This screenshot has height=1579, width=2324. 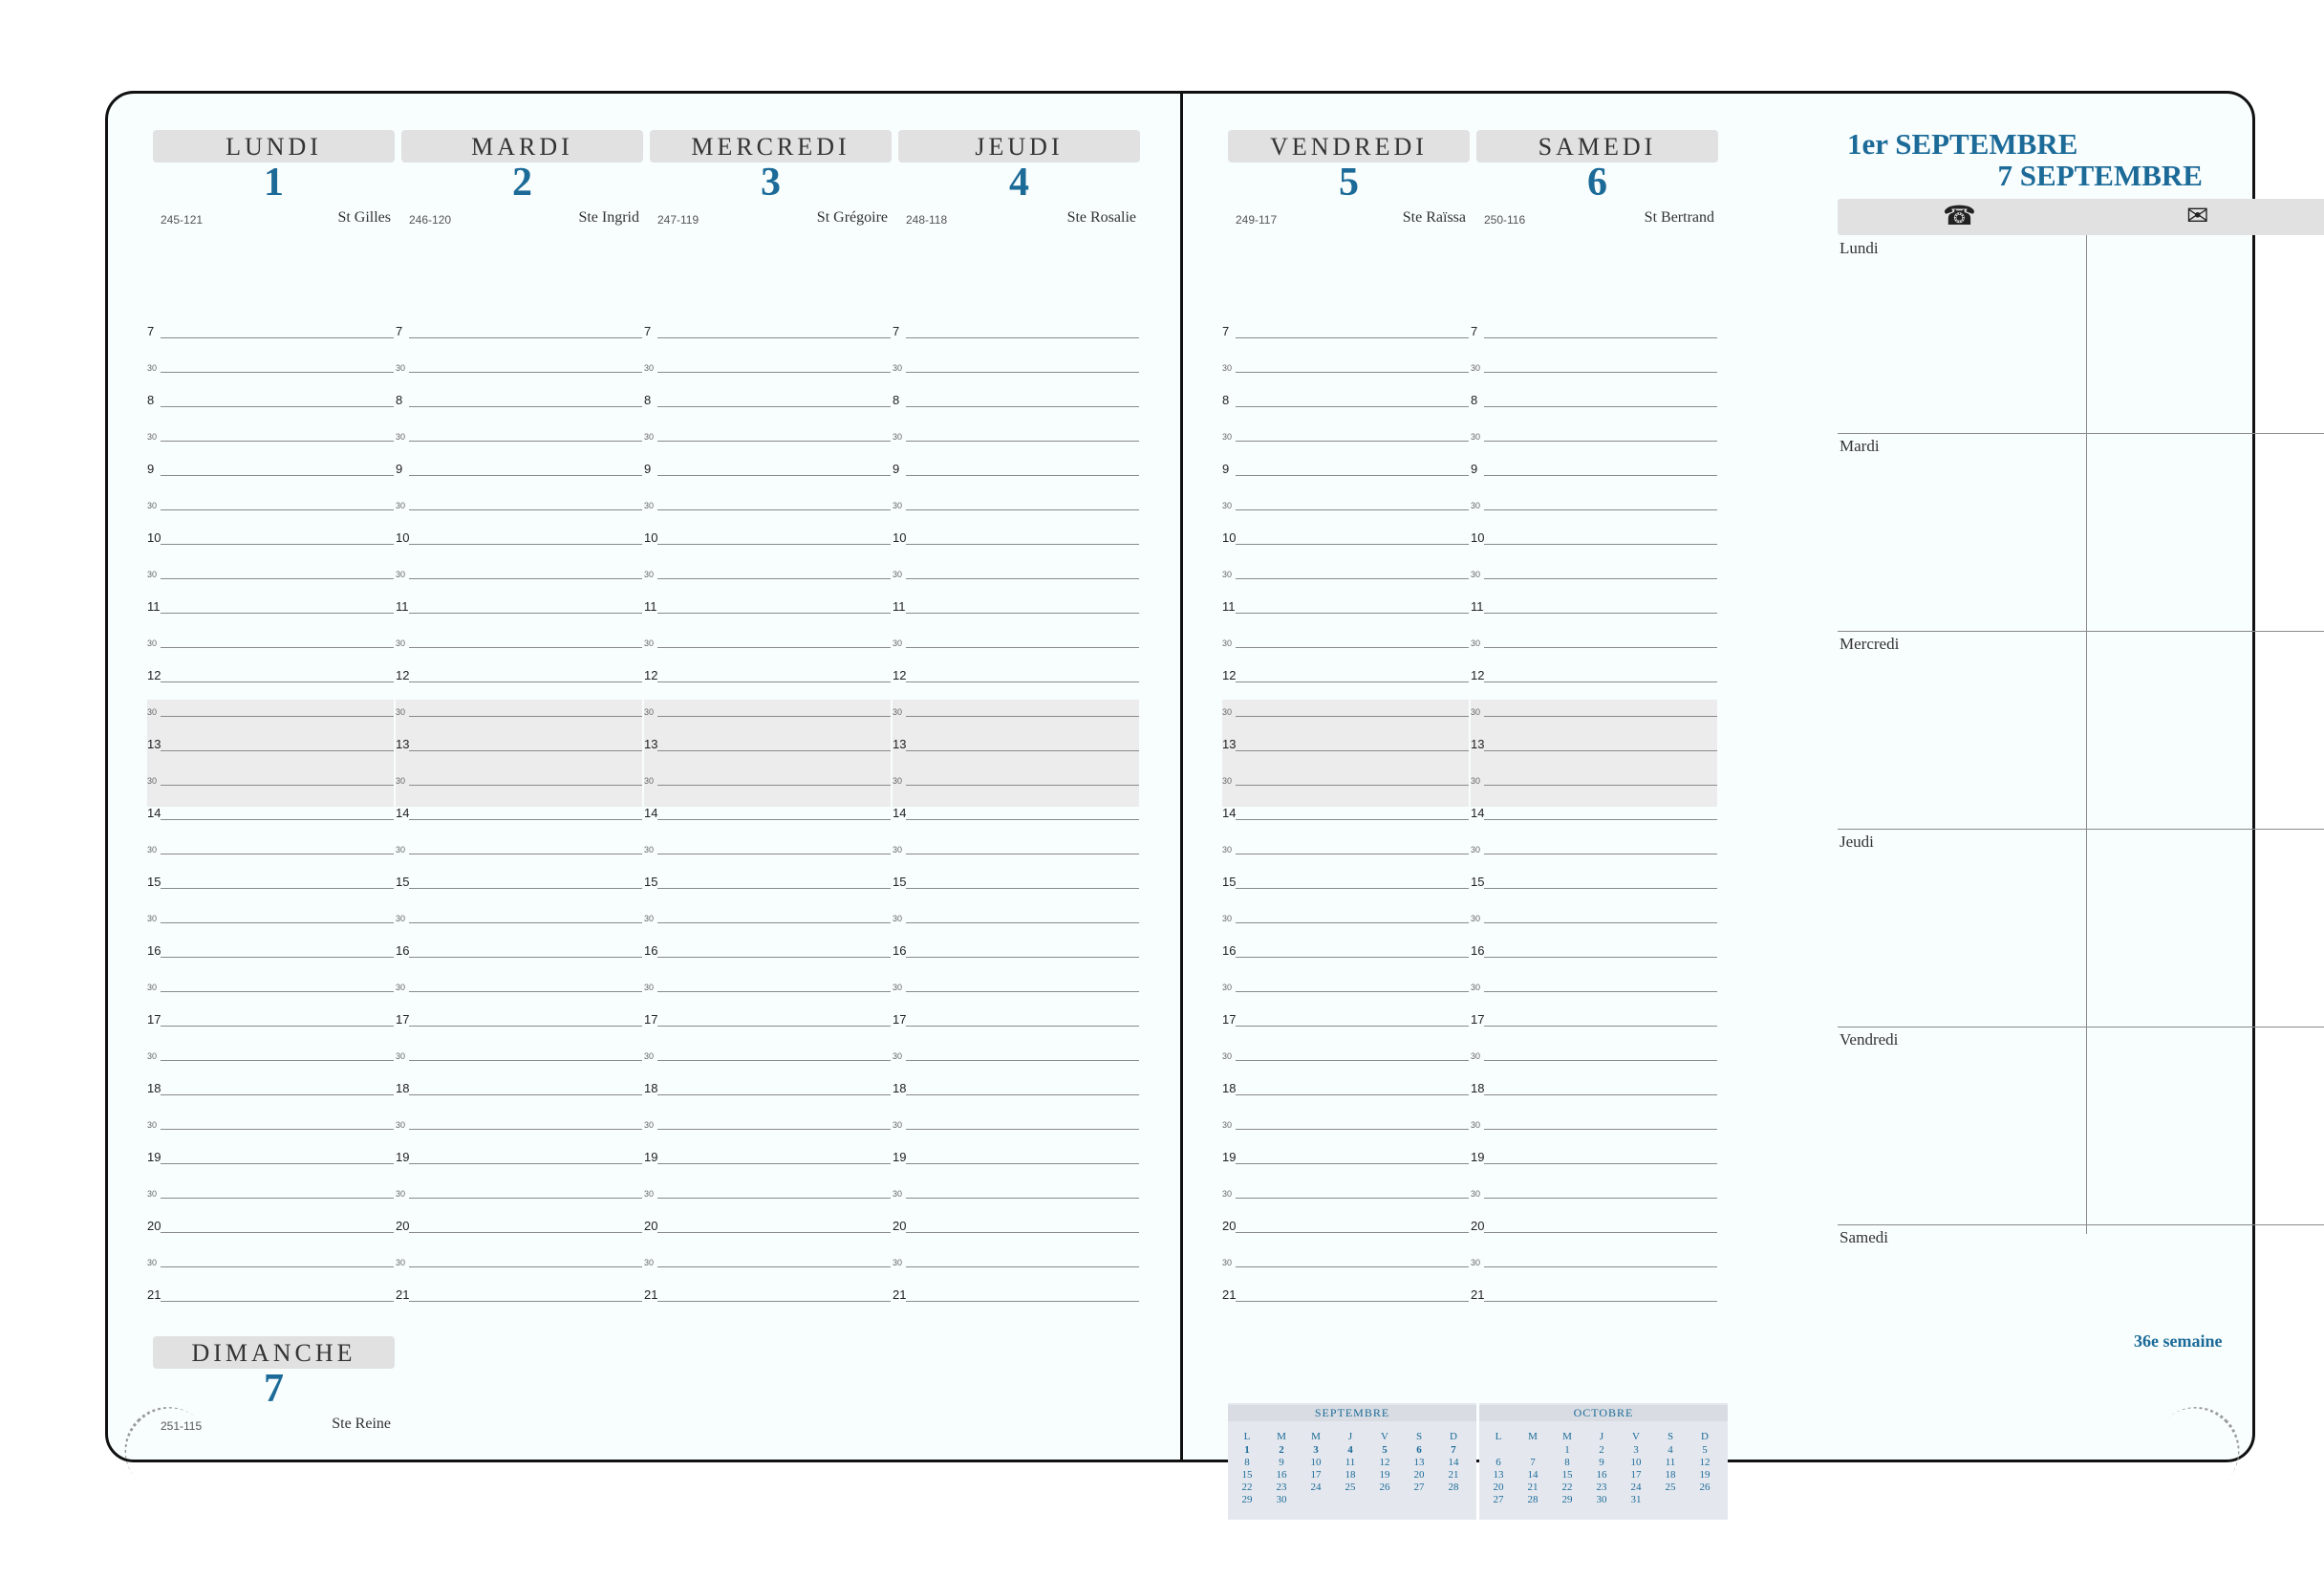 I want to click on notes-section: Vendredi, so click(x=2081, y=1126).